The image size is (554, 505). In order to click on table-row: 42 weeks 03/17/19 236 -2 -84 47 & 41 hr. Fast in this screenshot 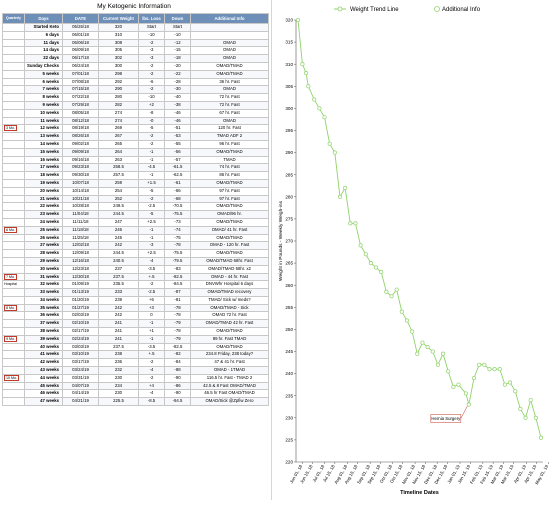, I will do `click(135, 363)`.